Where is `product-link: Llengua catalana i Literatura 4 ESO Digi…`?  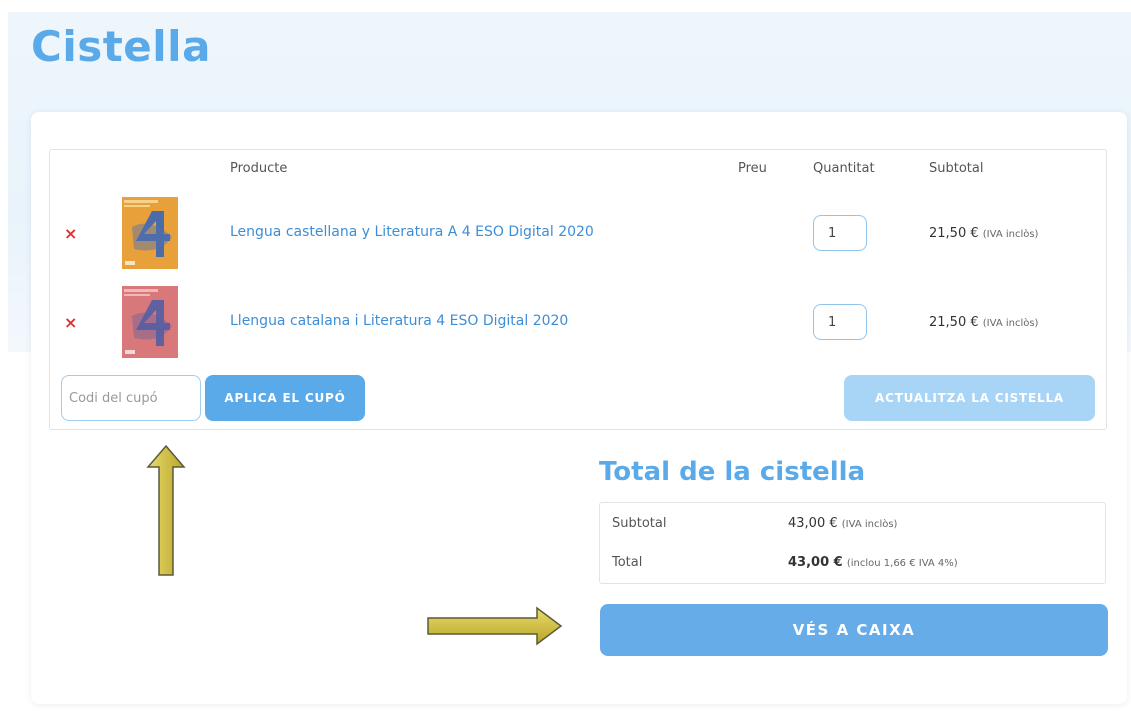 product-link: Llengua catalana i Literatura 4 ESO Digi… is located at coordinates (399, 321).